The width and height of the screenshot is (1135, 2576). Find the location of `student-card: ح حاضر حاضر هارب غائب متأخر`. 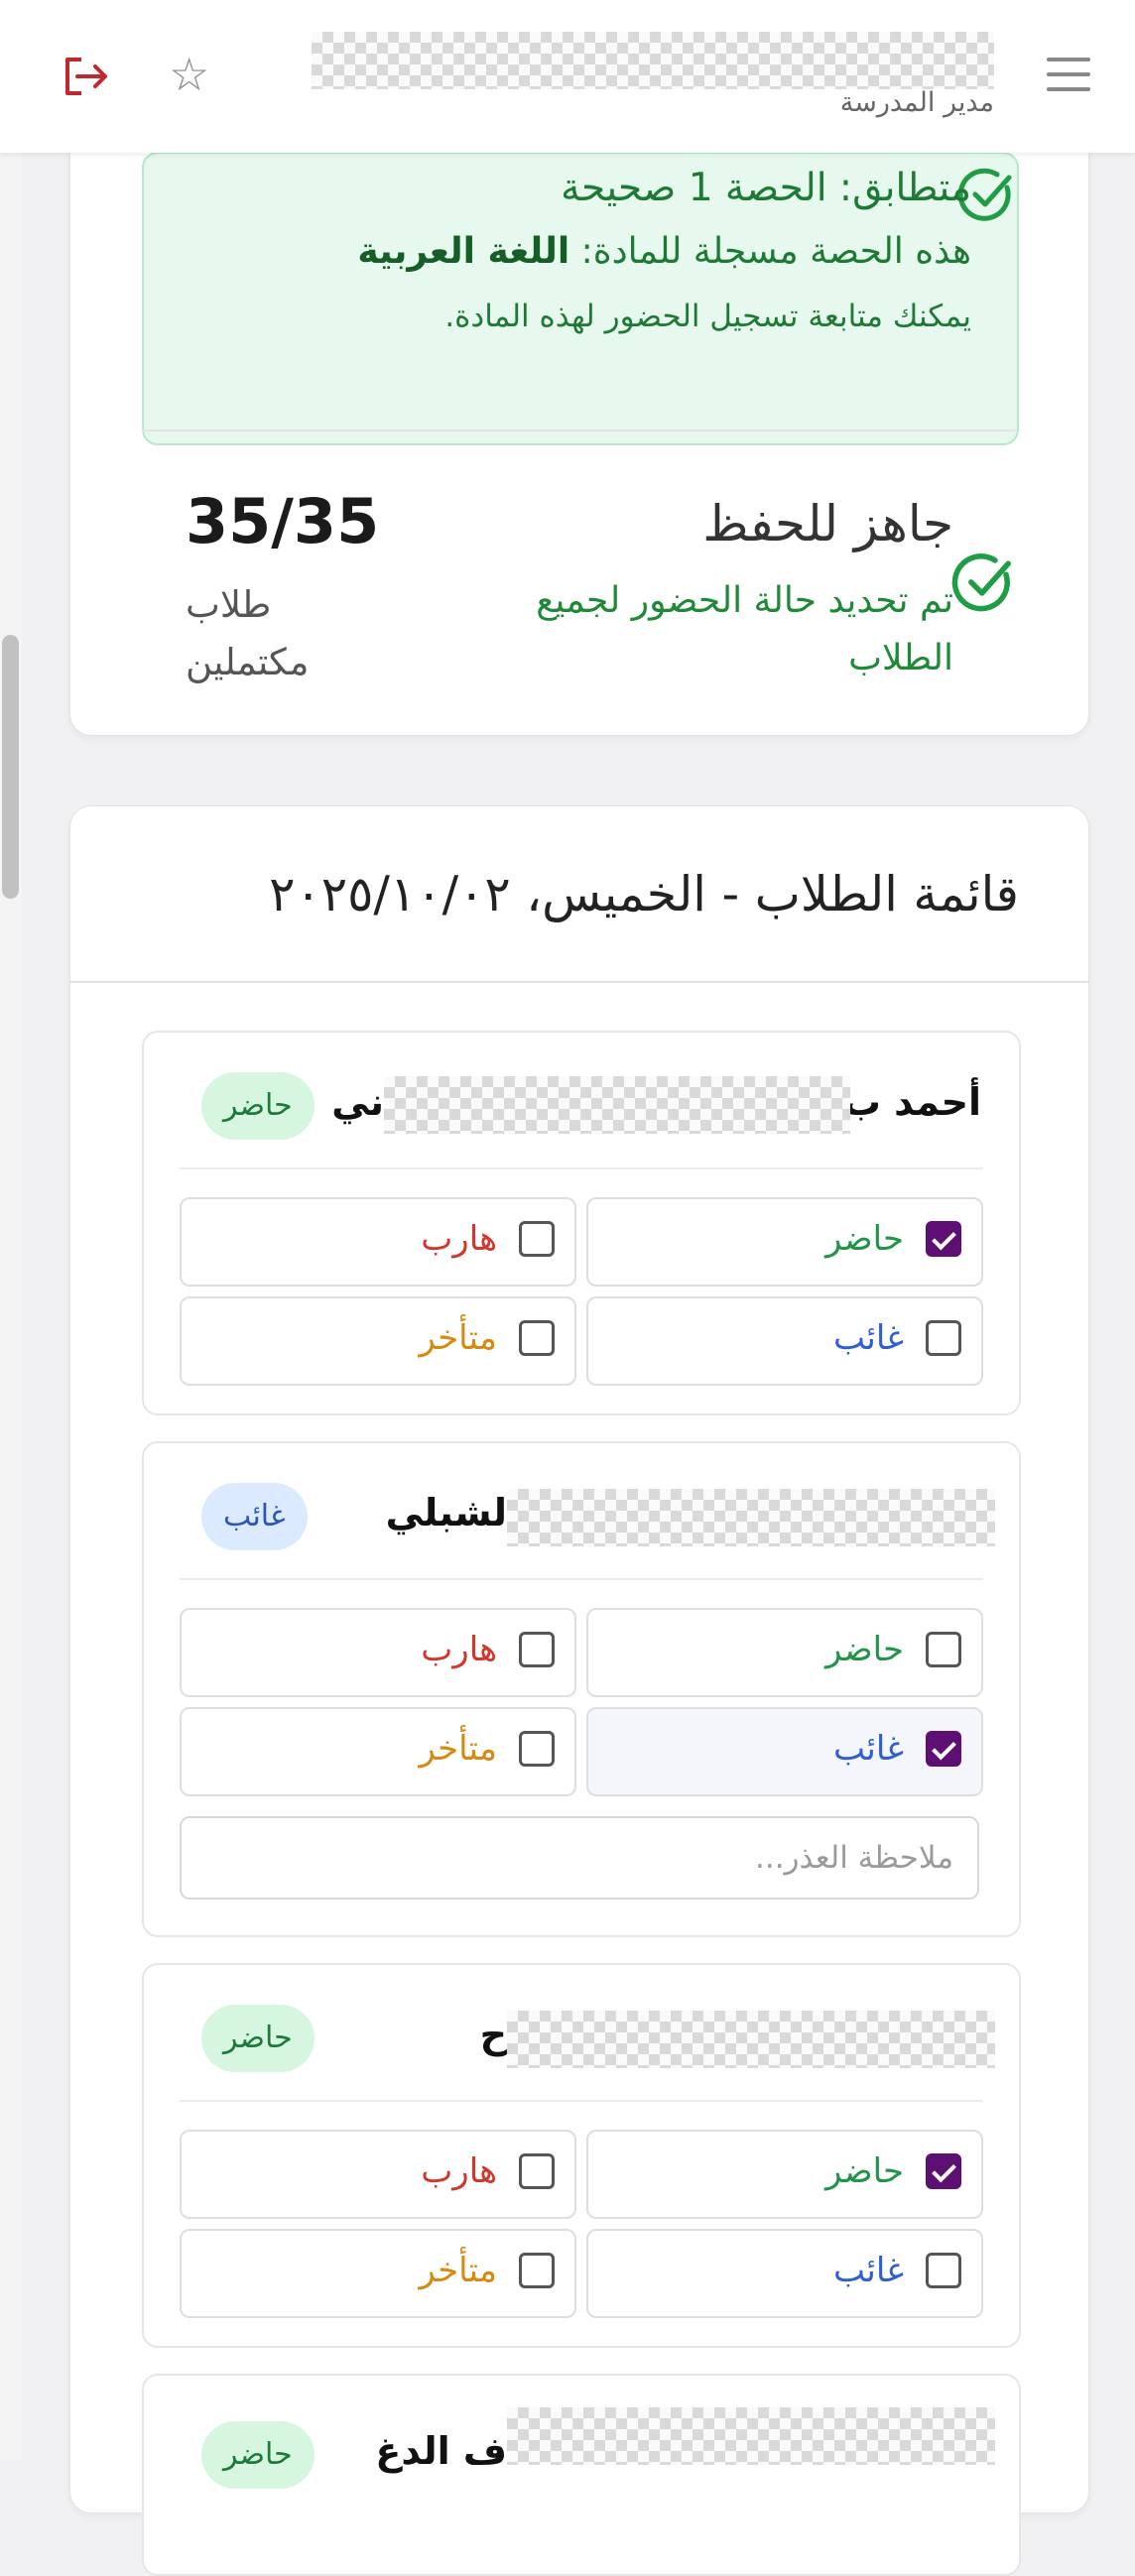

student-card: ح حاضر حاضر هارب غائب متأخر is located at coordinates (581, 2155).